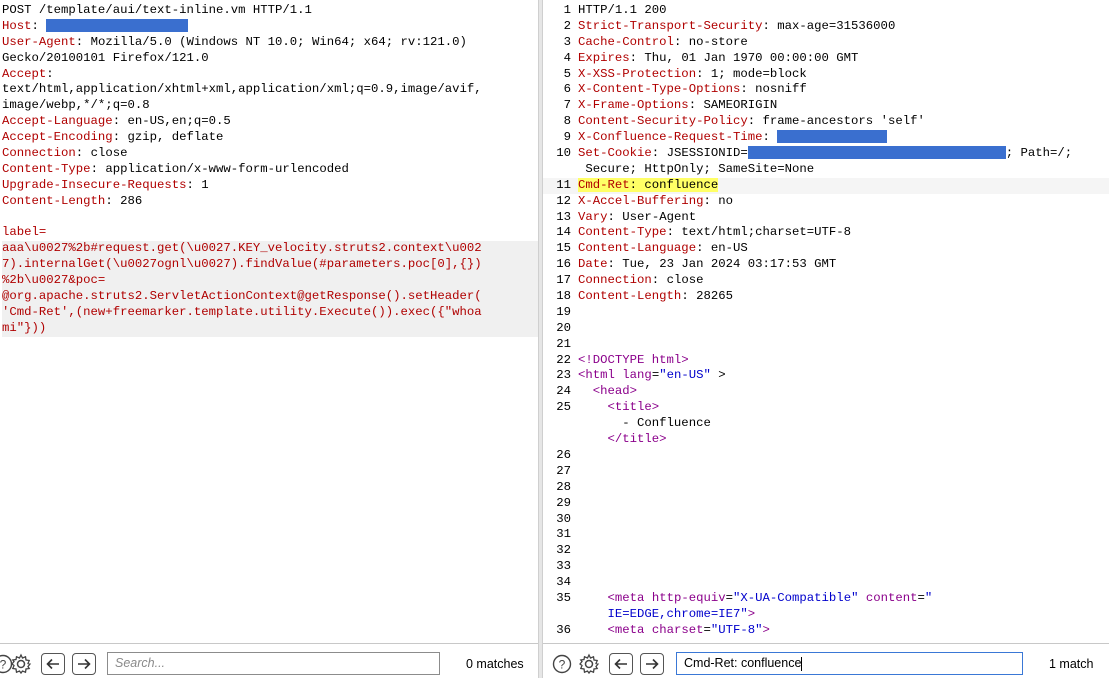 Image resolution: width=1109 pixels, height=678 pixels. I want to click on header-name: X-Confluence-Request-Time, so click(670, 137).